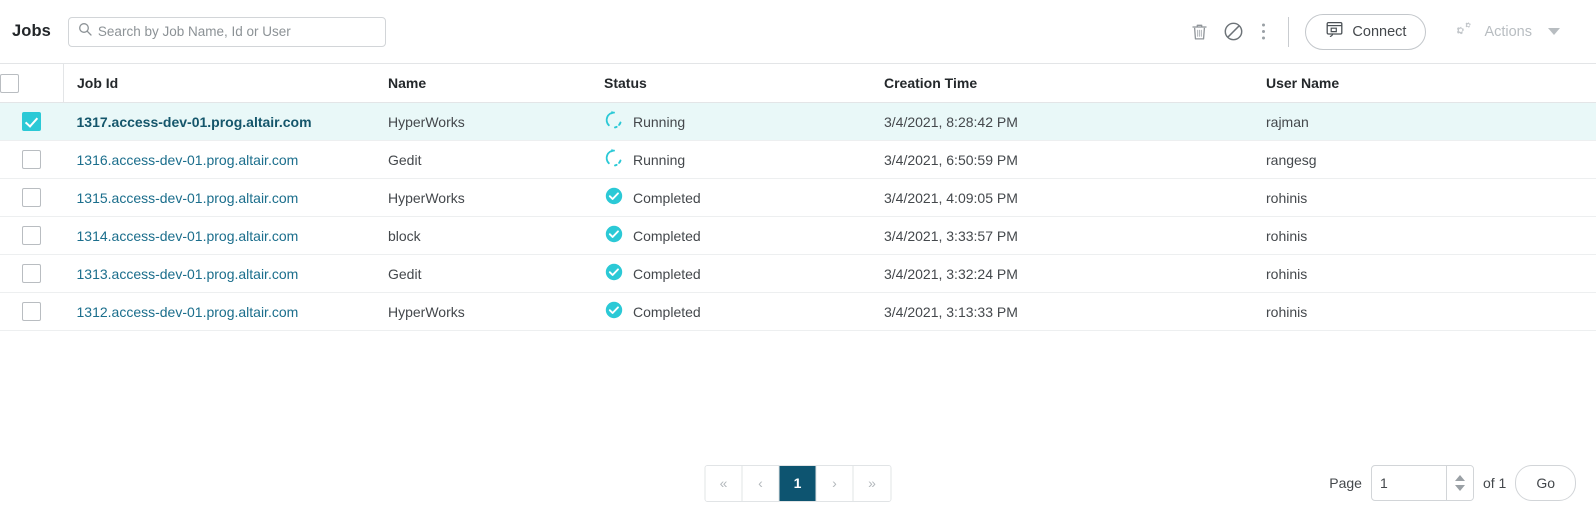  I want to click on cell-jobid: 1317.access-dev-01.prog.altair.com, so click(219, 121).